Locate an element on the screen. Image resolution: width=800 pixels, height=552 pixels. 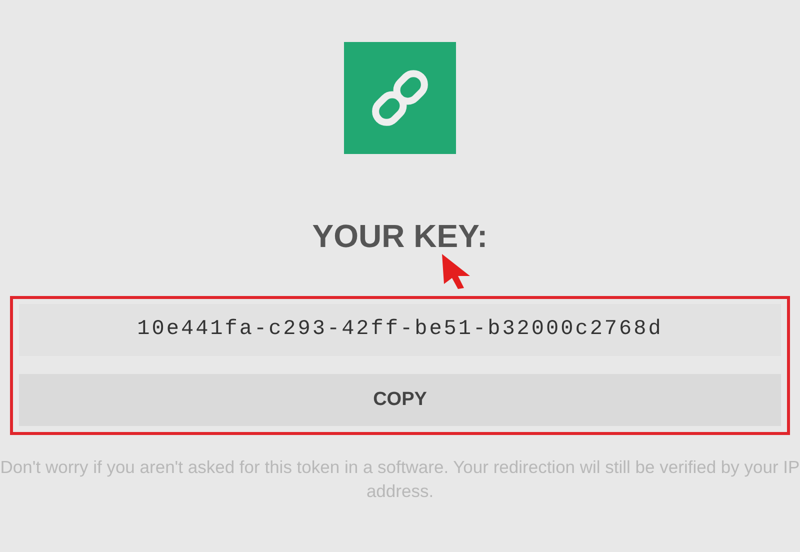
copy-button: COPY is located at coordinates (400, 400).